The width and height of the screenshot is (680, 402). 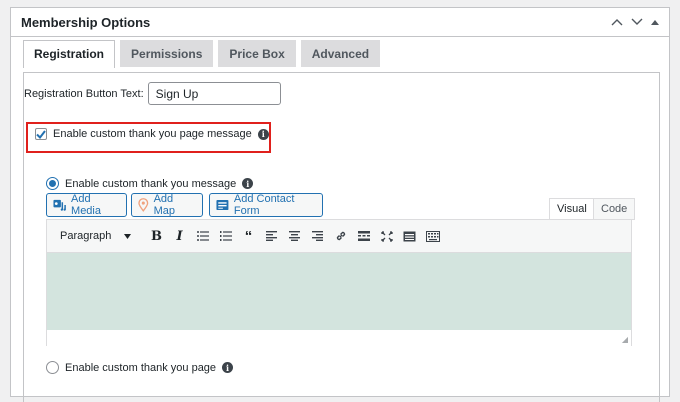 I want to click on numbered-list-icon, so click(x=225, y=236).